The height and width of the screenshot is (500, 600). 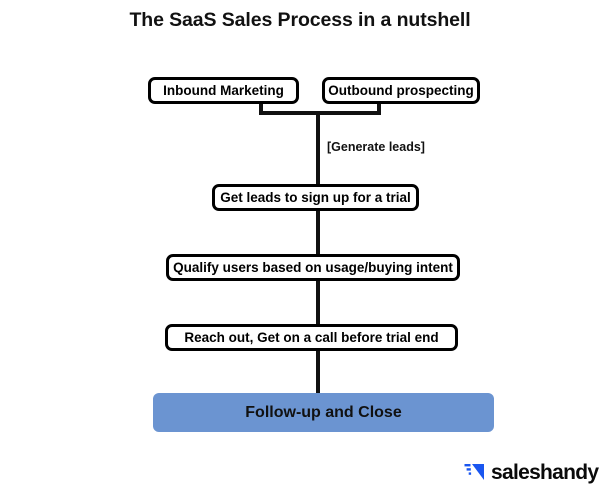 I want to click on flow-node-inbound-marketing: Inbound Marketing, so click(x=223, y=90).